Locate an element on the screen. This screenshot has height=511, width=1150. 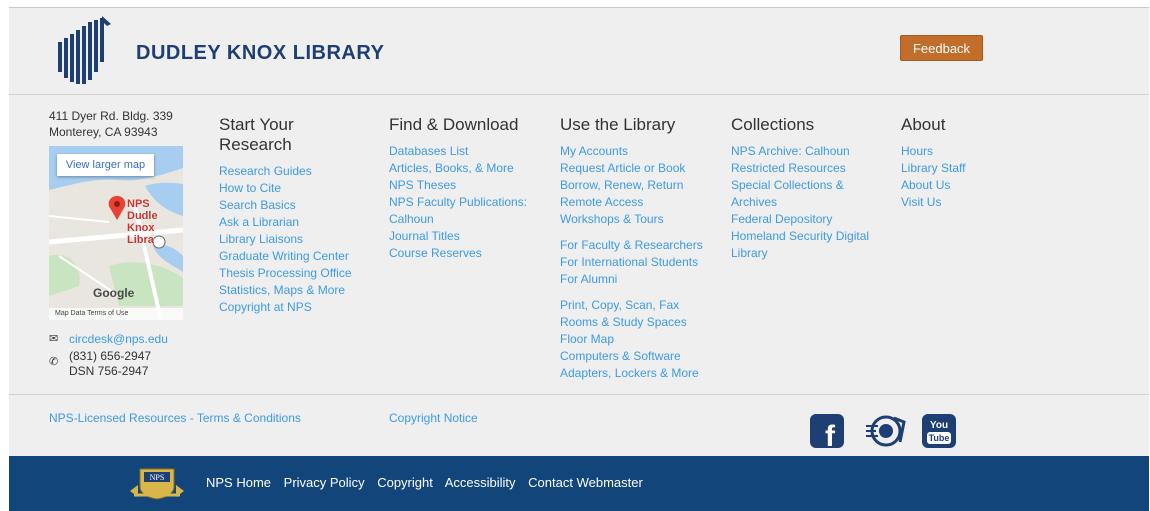
footer-link: Articles, Books, & More is located at coordinates (471, 168).